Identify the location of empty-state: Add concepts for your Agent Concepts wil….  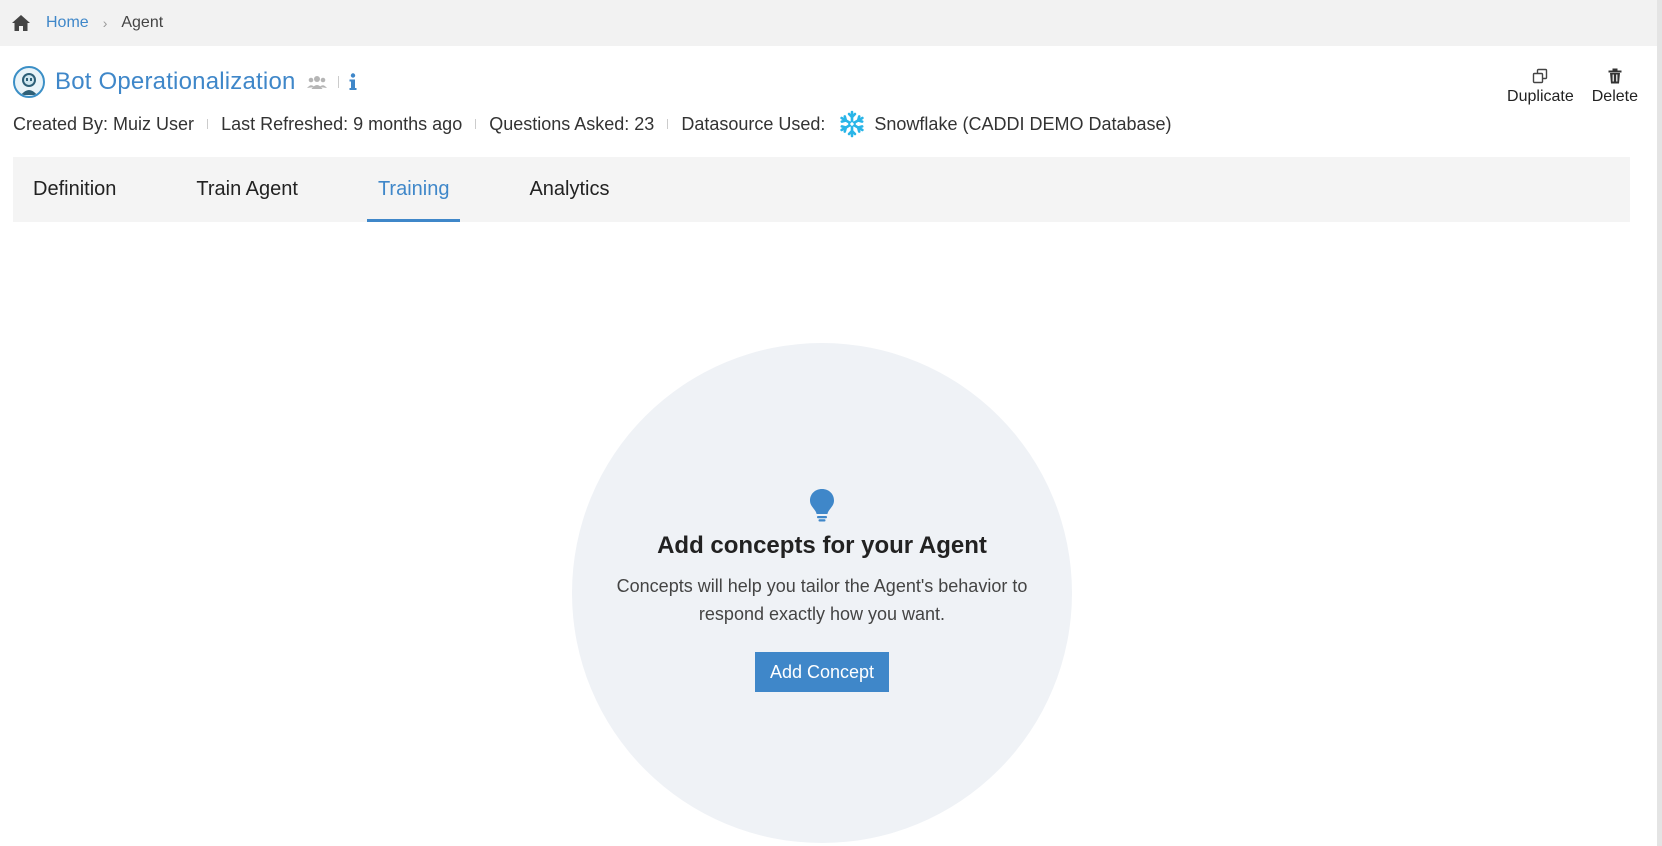
(822, 590).